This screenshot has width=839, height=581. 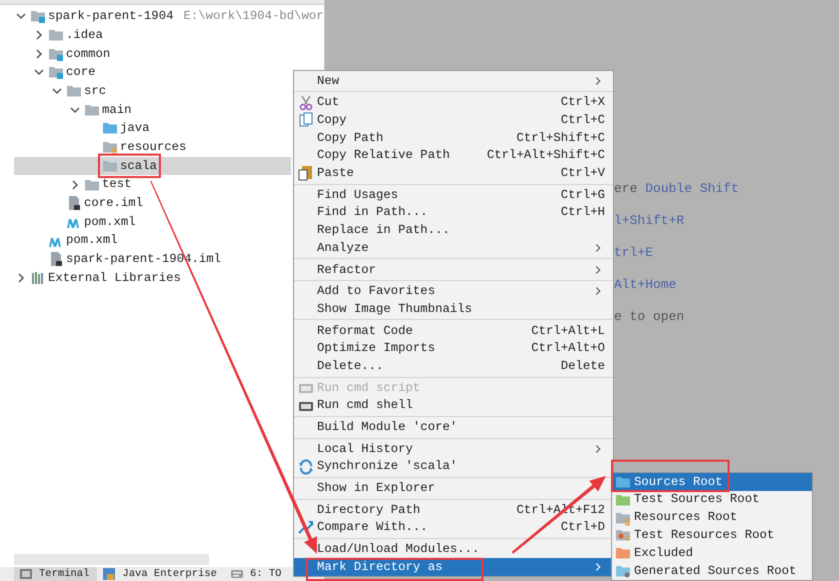 What do you see at coordinates (712, 553) in the screenshot?
I see `submenu-item: Excluded` at bounding box center [712, 553].